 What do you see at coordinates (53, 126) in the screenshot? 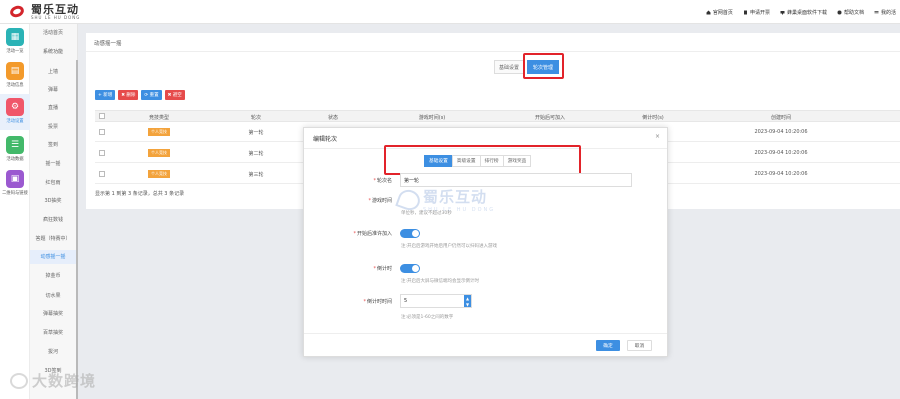
I see `submenu-item-vote: 投票` at bounding box center [53, 126].